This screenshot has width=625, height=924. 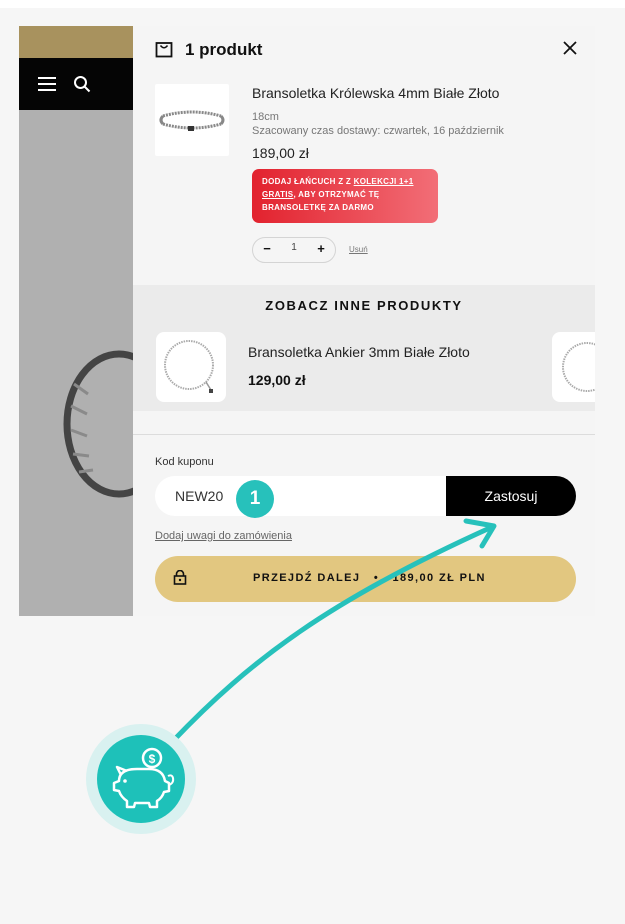 I want to click on savings-badge: $, so click(x=141, y=779).